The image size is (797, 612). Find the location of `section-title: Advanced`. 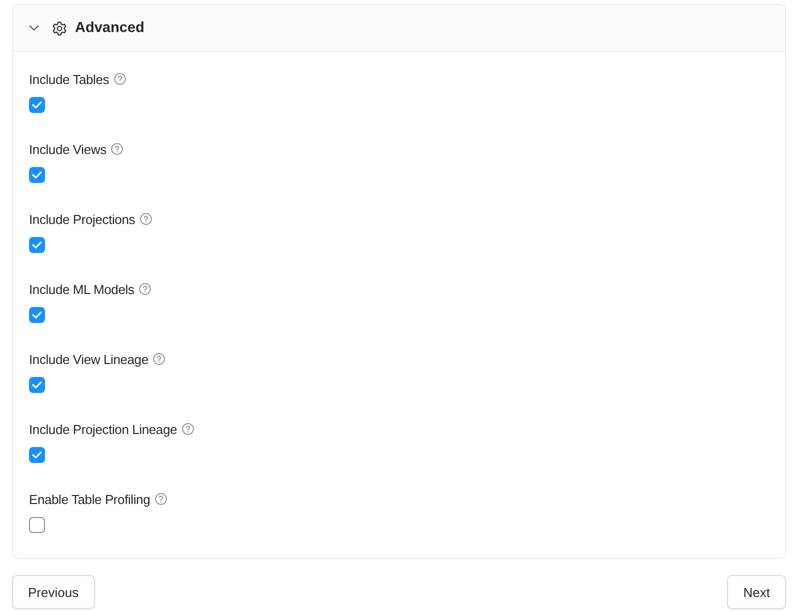

section-title: Advanced is located at coordinates (109, 28).